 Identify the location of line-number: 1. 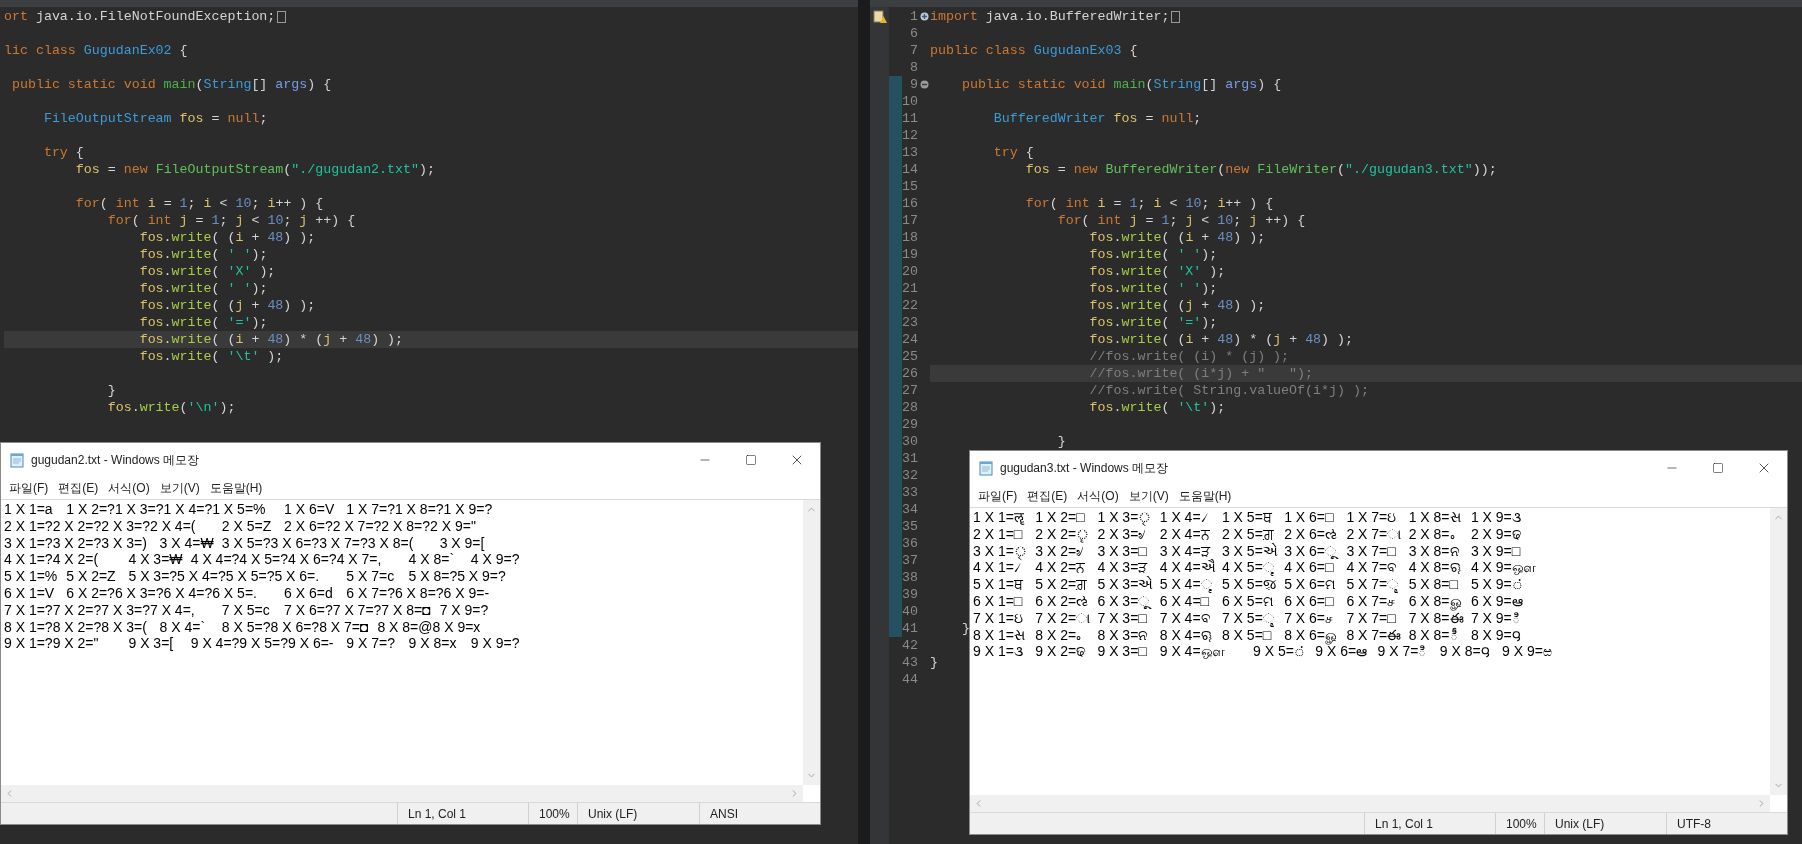
(914, 16).